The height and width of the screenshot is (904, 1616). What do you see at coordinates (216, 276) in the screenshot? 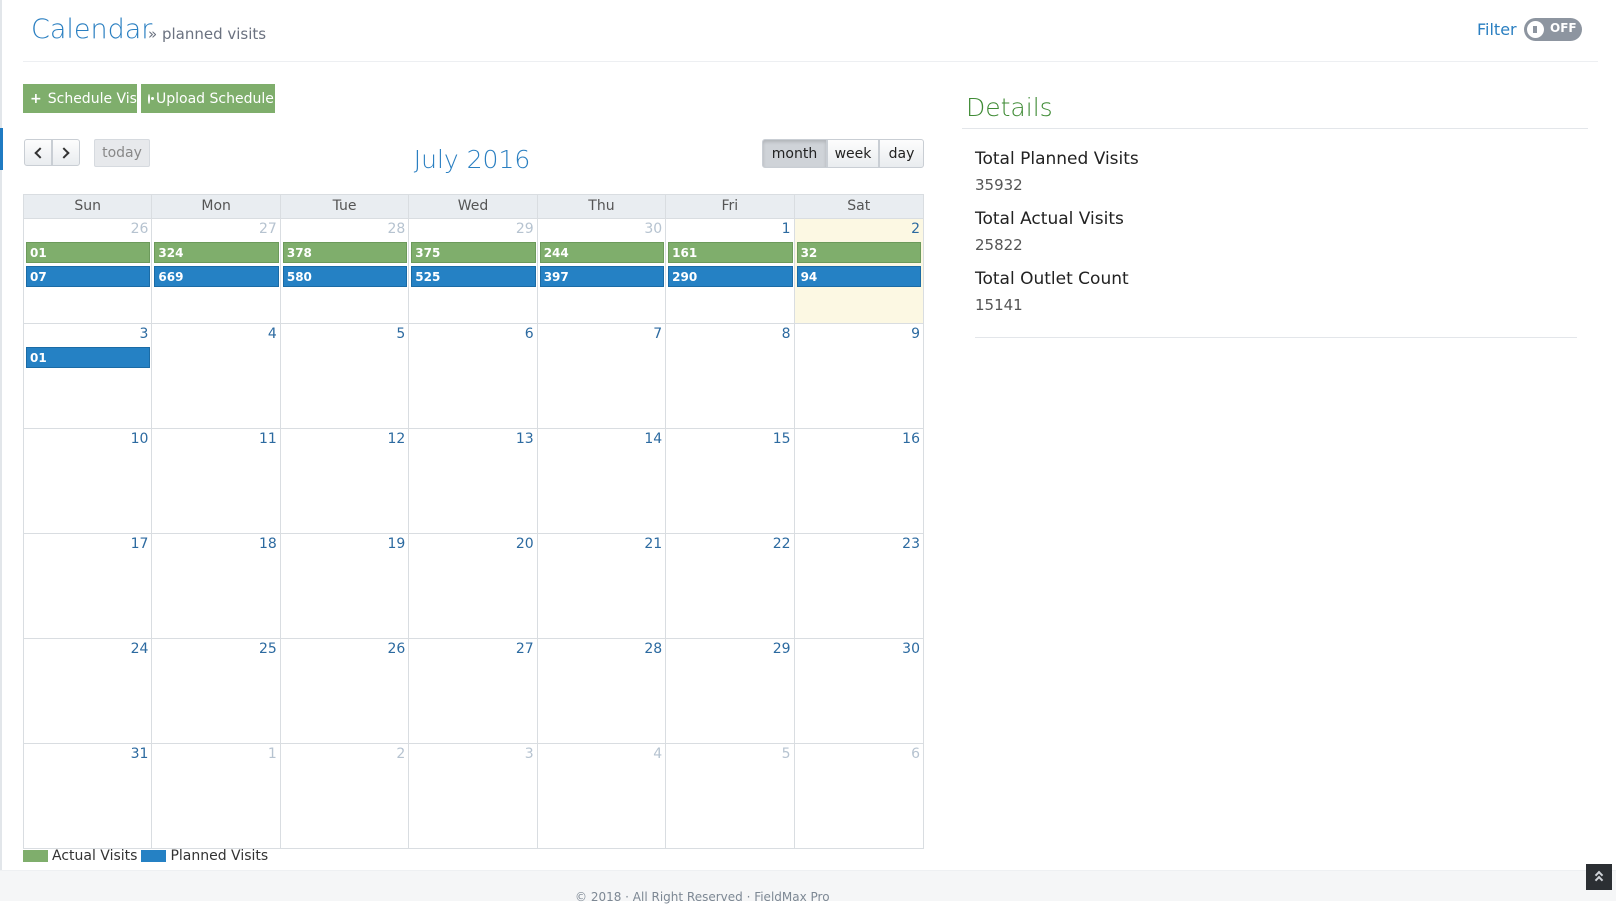
I see `planned-visits-event: 669` at bounding box center [216, 276].